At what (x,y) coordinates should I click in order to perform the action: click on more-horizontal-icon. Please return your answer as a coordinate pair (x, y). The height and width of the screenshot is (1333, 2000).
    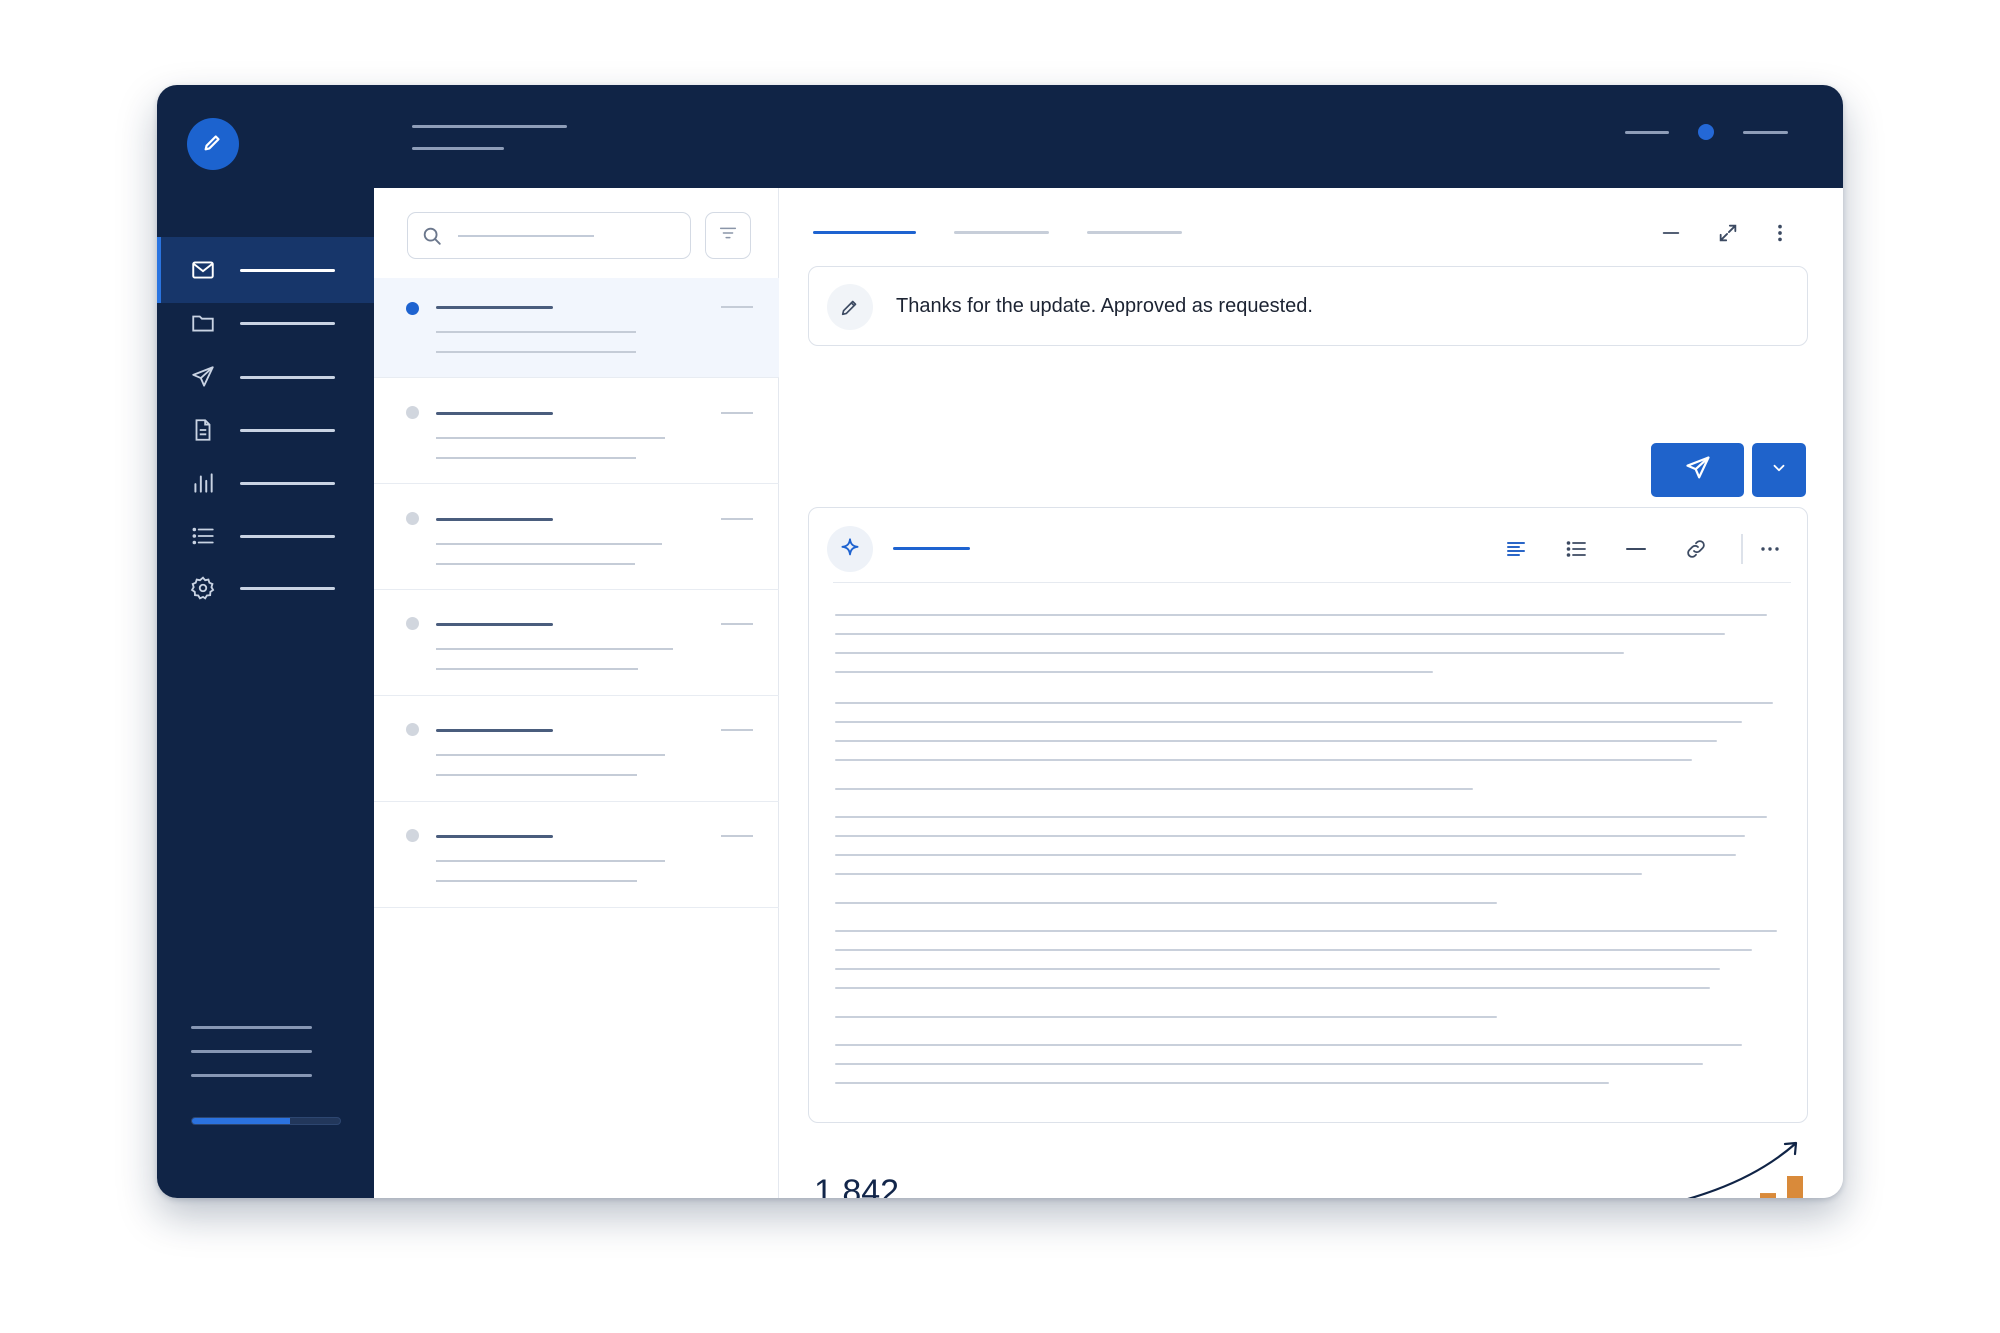
    Looking at the image, I should click on (1770, 549).